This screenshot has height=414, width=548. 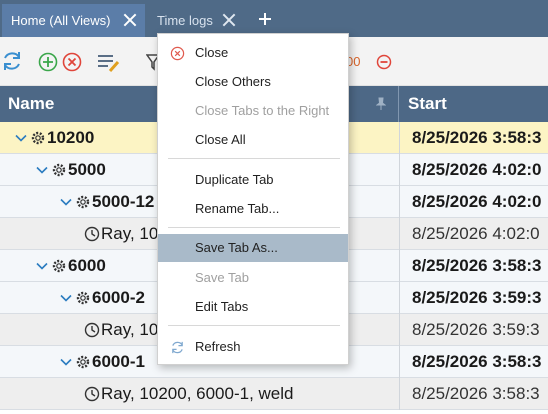 I want to click on row-name: 6000-1, so click(x=118, y=361).